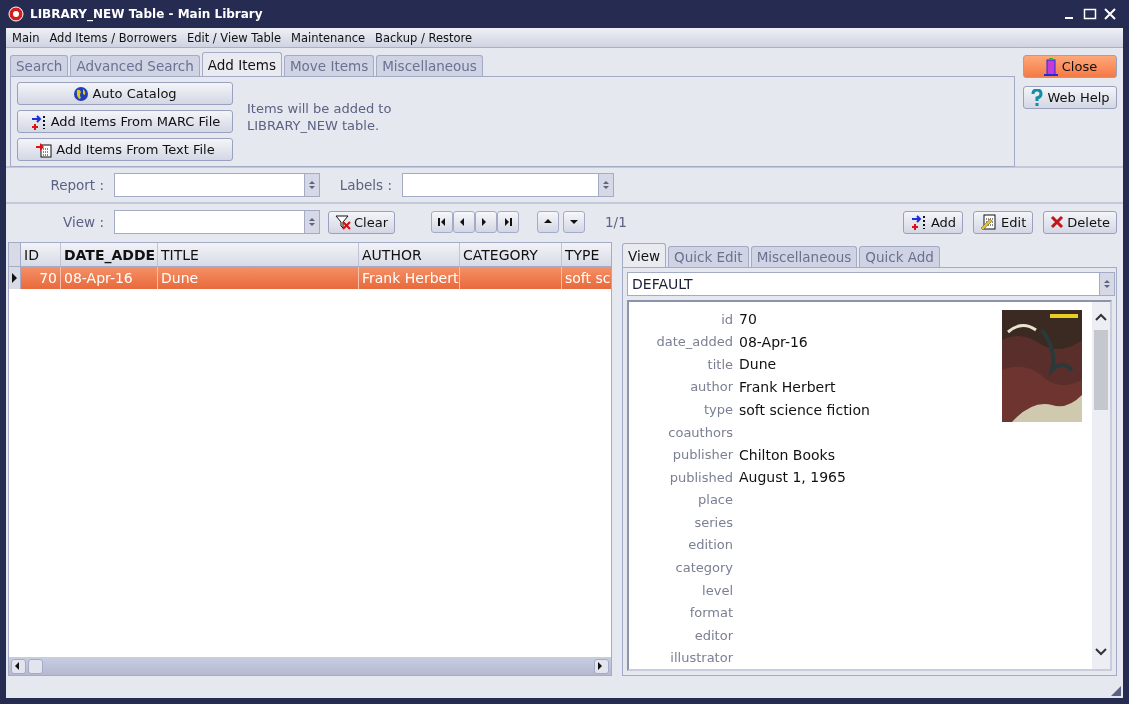  I want to click on field-label: format, so click(710, 613).